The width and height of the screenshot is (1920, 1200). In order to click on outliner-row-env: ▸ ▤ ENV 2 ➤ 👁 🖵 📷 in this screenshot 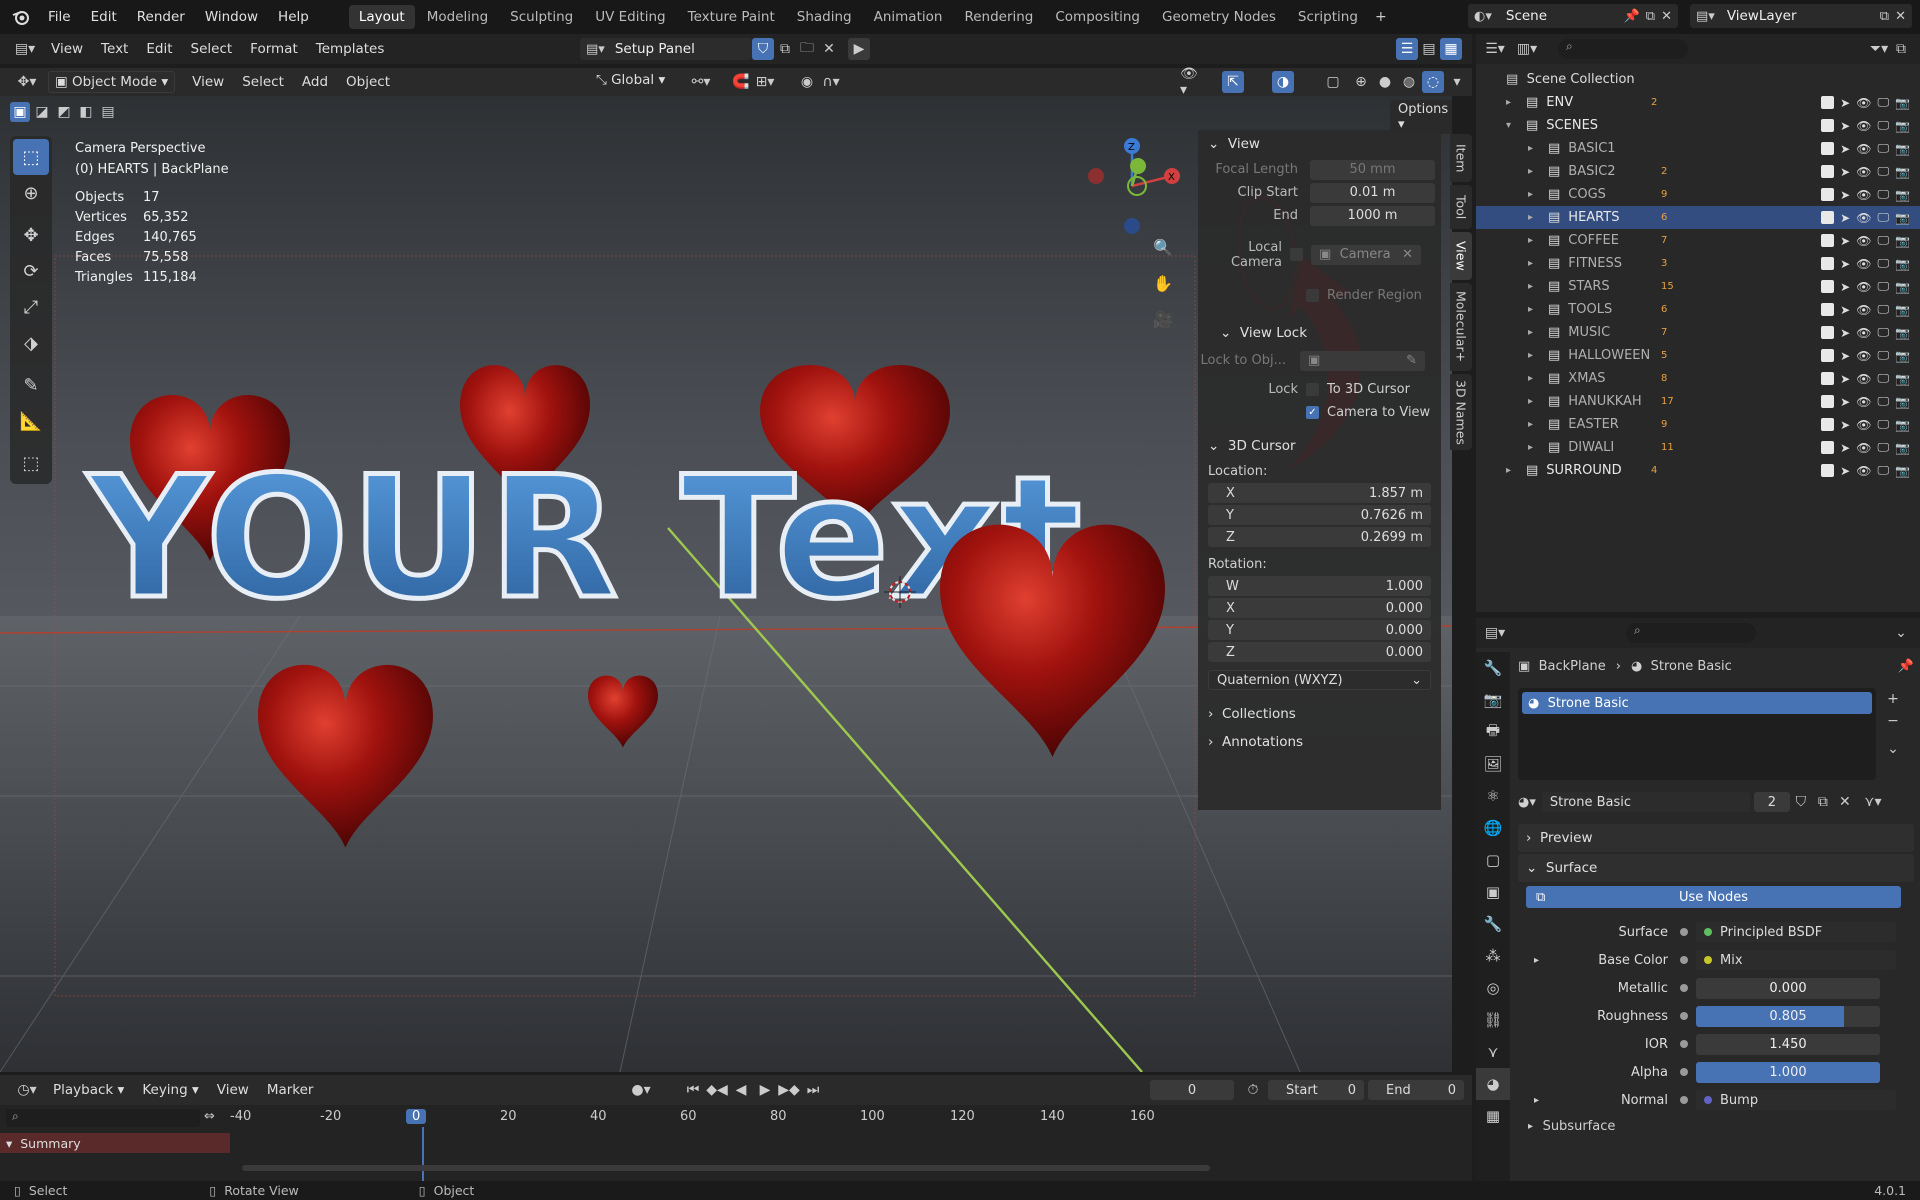, I will do `click(1698, 102)`.